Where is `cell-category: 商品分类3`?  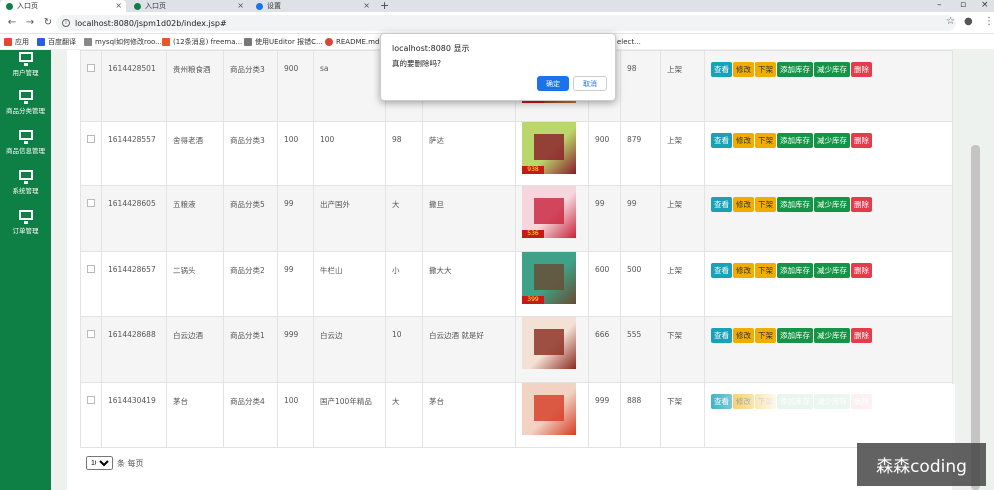
cell-category: 商品分类3 is located at coordinates (250, 153).